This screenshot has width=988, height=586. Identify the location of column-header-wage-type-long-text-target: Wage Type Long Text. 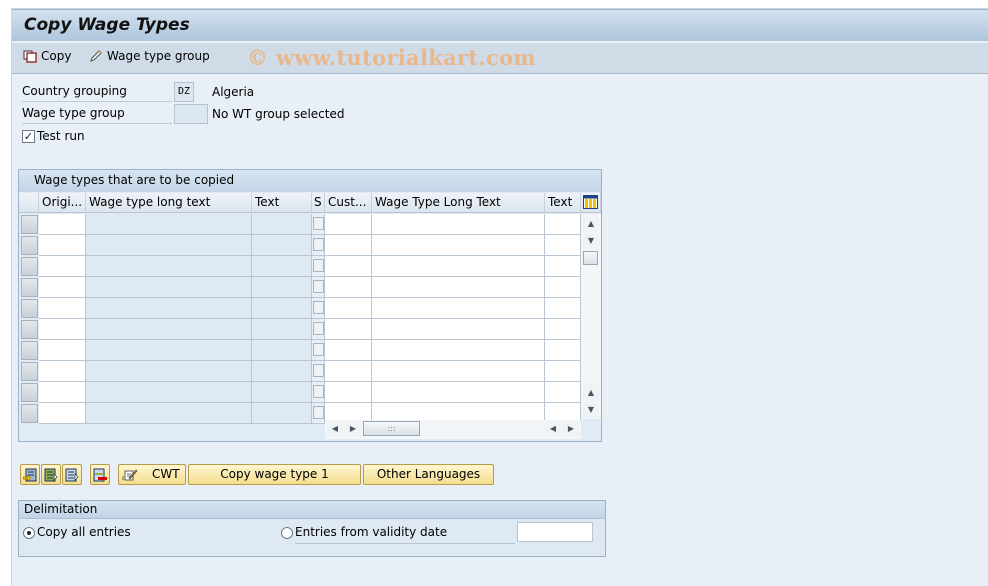
(458, 203).